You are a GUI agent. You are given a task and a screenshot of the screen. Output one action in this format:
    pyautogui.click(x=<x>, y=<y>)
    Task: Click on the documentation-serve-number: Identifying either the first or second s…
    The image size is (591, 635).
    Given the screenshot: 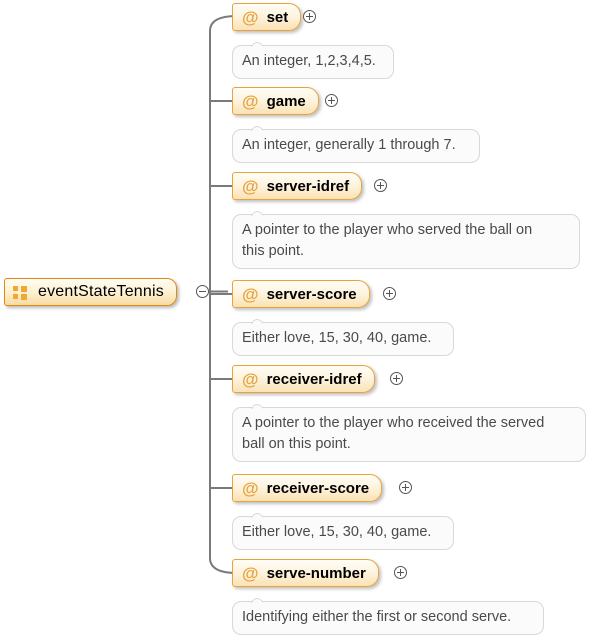 What is the action you would take?
    pyautogui.click(x=388, y=618)
    